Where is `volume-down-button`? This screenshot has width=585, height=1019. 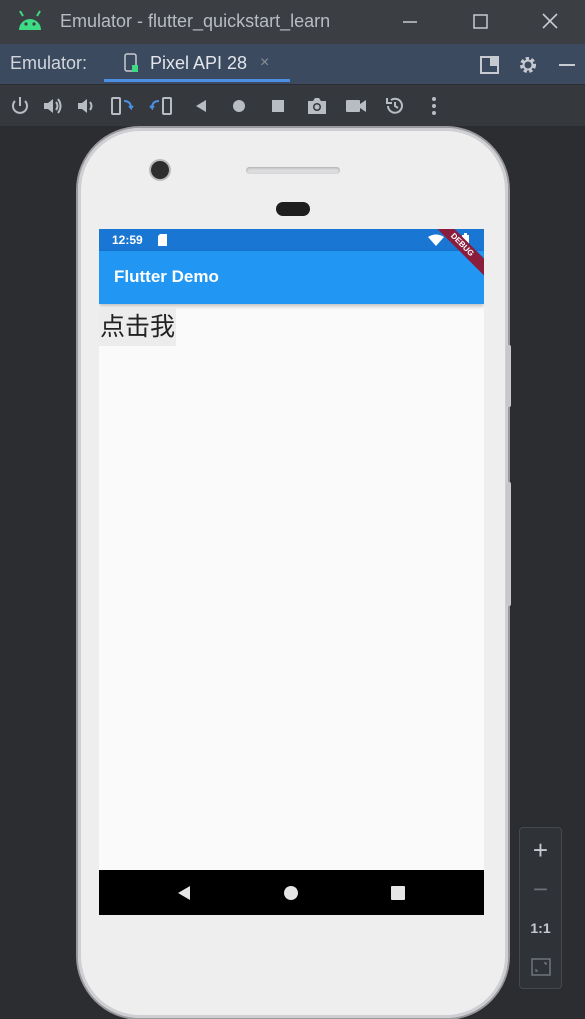 volume-down-button is located at coordinates (87, 106).